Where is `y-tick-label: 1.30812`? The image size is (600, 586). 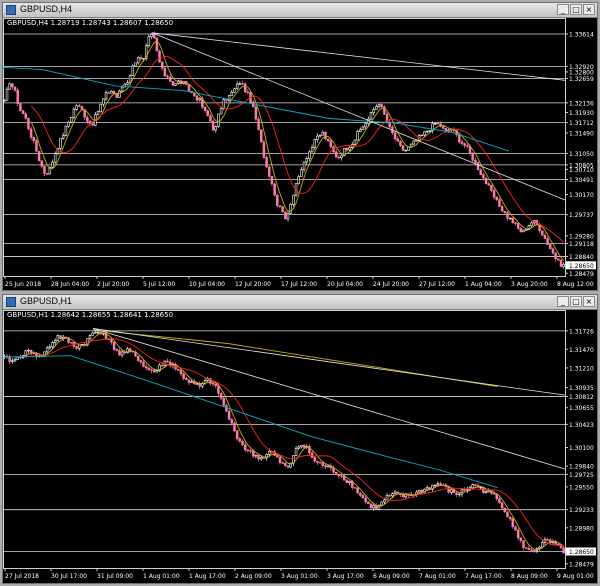
y-tick-label: 1.30812 is located at coordinates (581, 397).